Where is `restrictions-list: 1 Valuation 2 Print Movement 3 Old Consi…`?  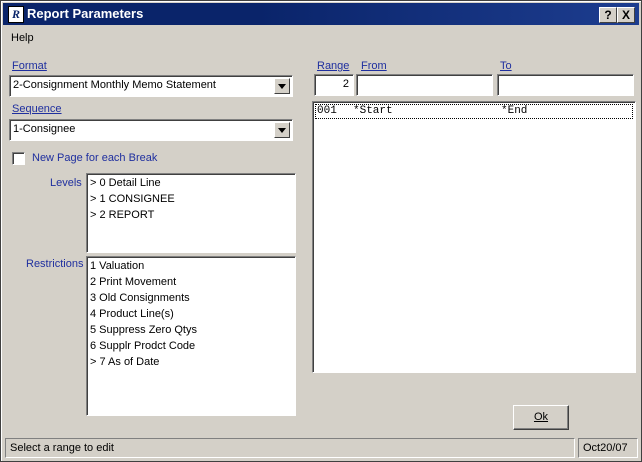
restrictions-list: 1 Valuation 2 Print Movement 3 Old Consi… is located at coordinates (191, 336).